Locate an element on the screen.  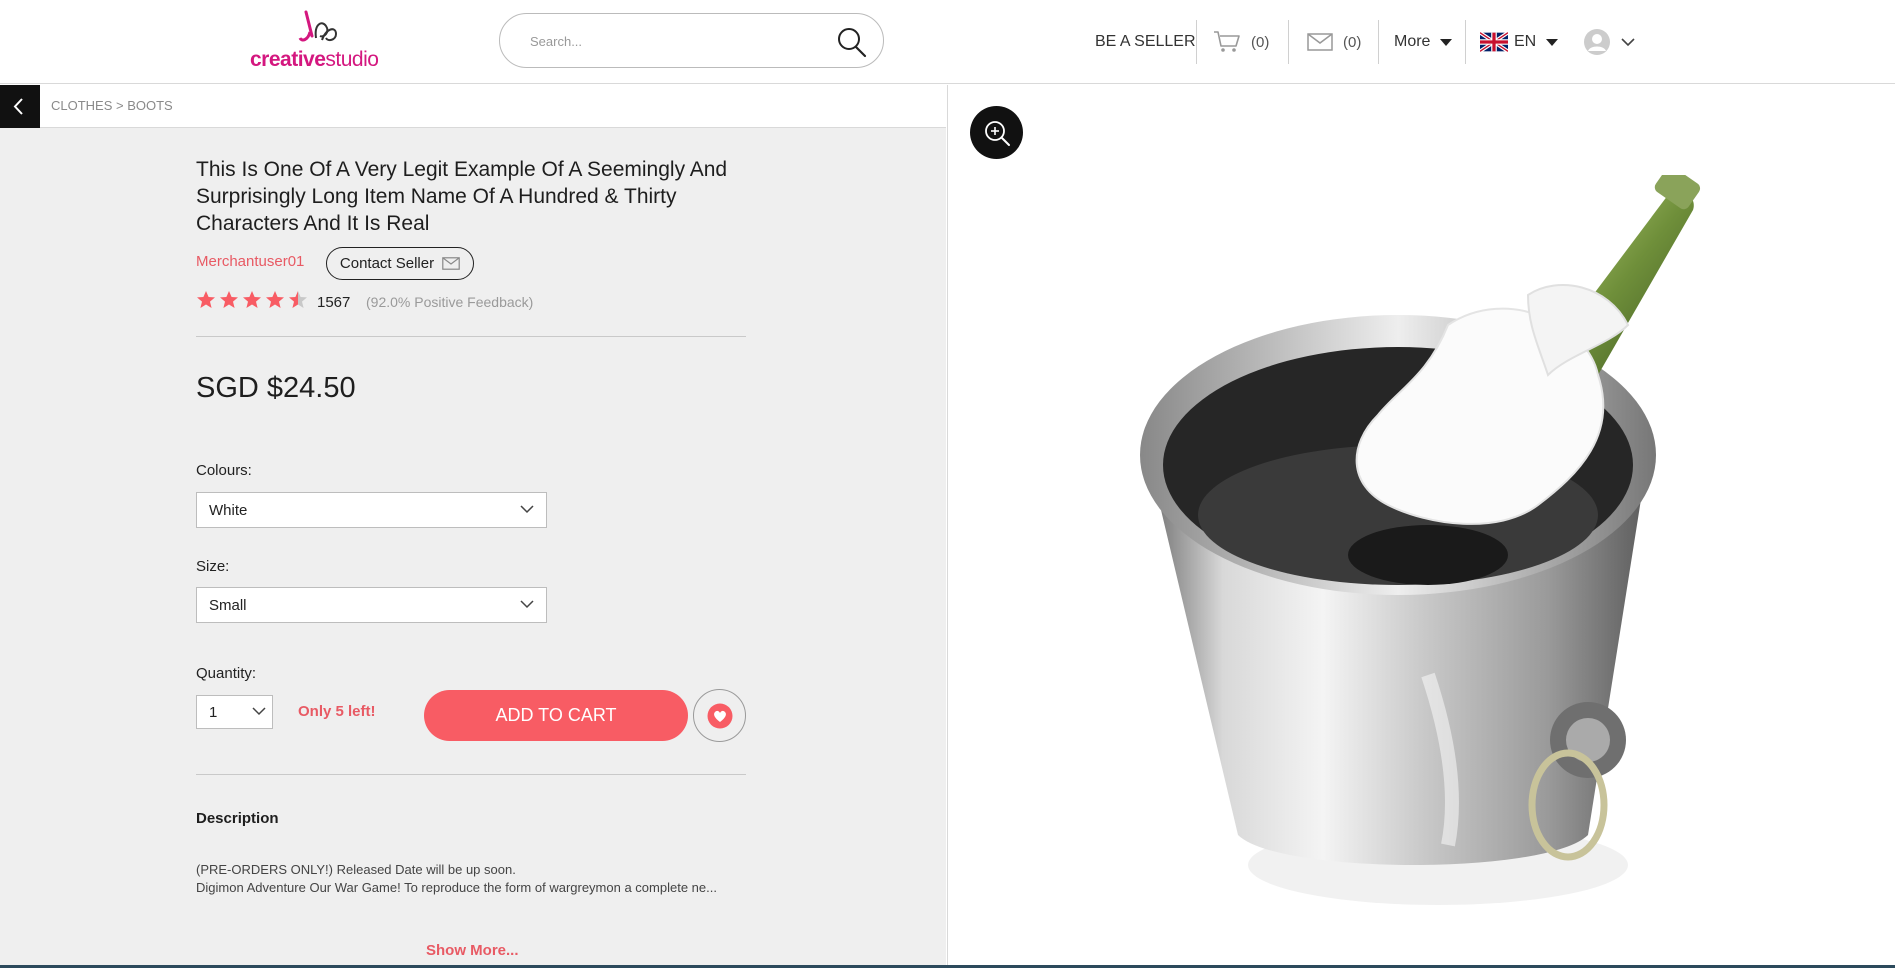
avatar-icon is located at coordinates (1597, 42).